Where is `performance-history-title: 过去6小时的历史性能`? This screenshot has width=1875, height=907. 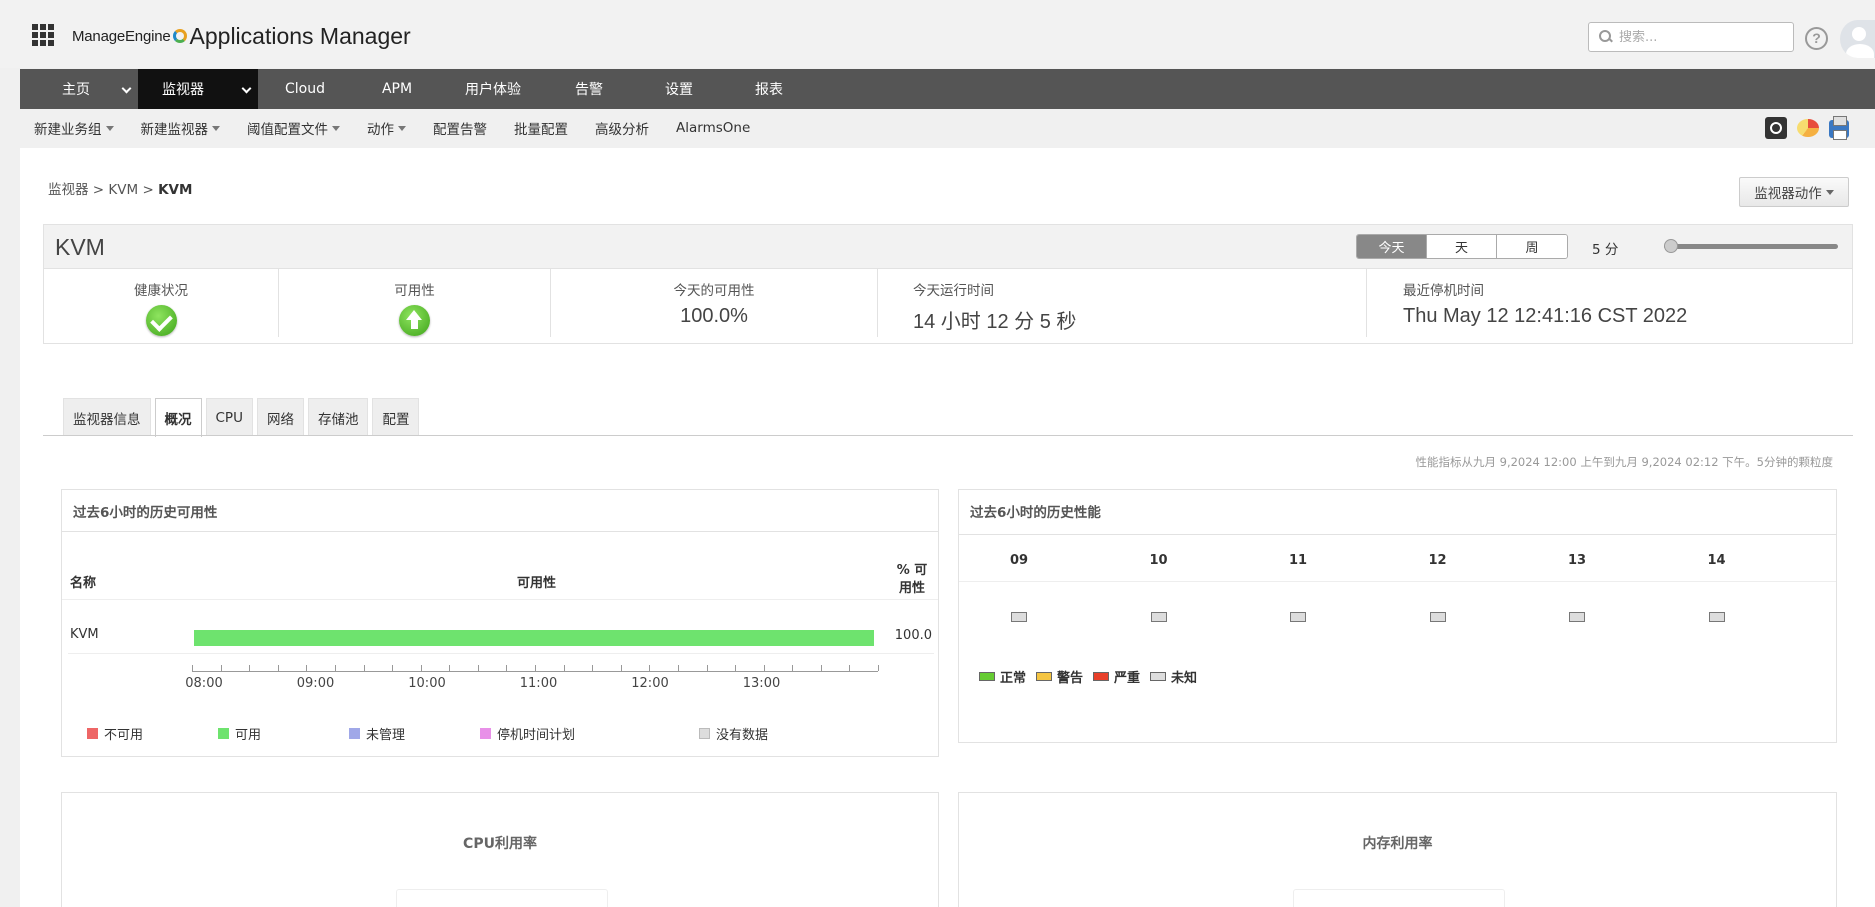 performance-history-title: 过去6小时的历史性能 is located at coordinates (1035, 513).